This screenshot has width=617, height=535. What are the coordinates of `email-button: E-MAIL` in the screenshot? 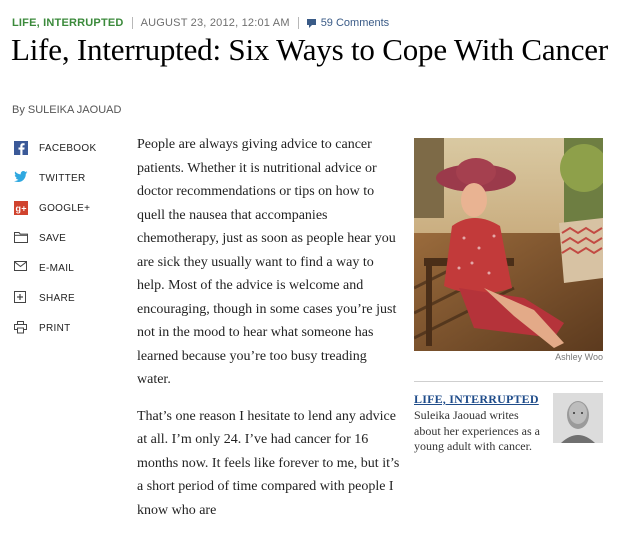 It's located at (44, 268).